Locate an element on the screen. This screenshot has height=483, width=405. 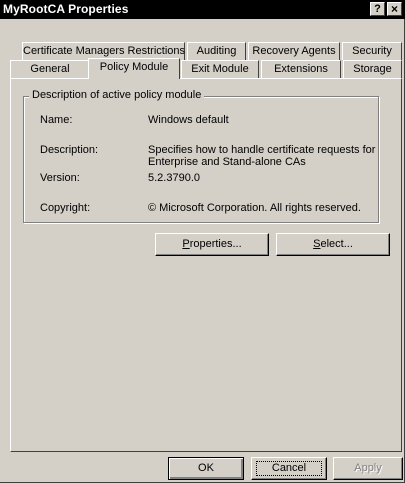
tab-extensions: Extensions is located at coordinates (301, 69).